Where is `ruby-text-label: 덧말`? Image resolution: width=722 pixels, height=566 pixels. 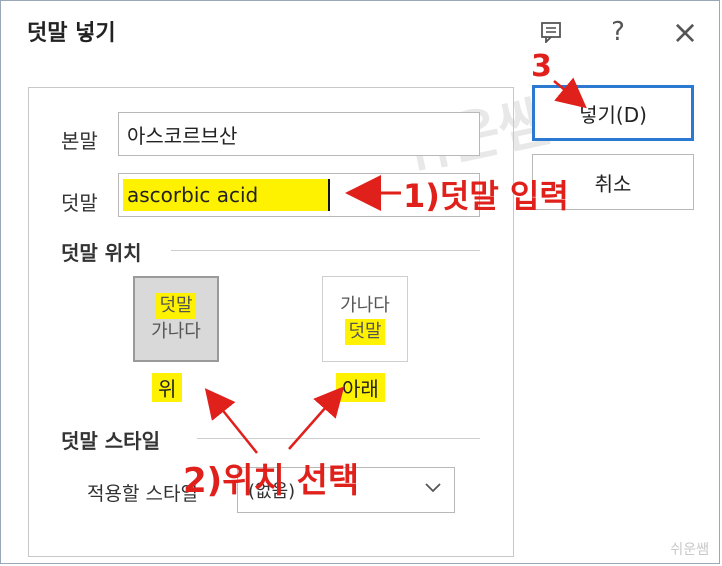
ruby-text-label: 덧말 is located at coordinates (79, 203).